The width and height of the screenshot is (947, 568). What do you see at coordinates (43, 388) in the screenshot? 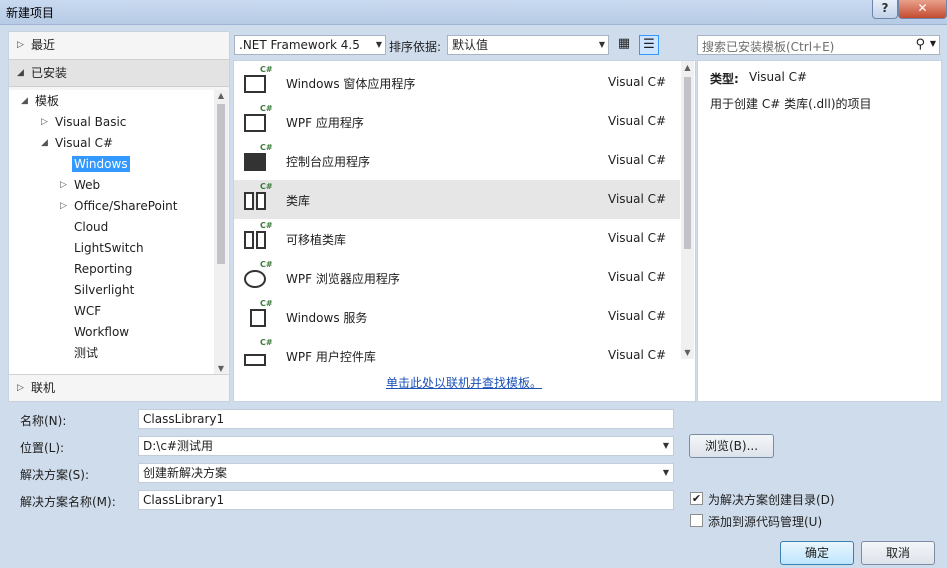
I see `section-online-label: 联机` at bounding box center [43, 388].